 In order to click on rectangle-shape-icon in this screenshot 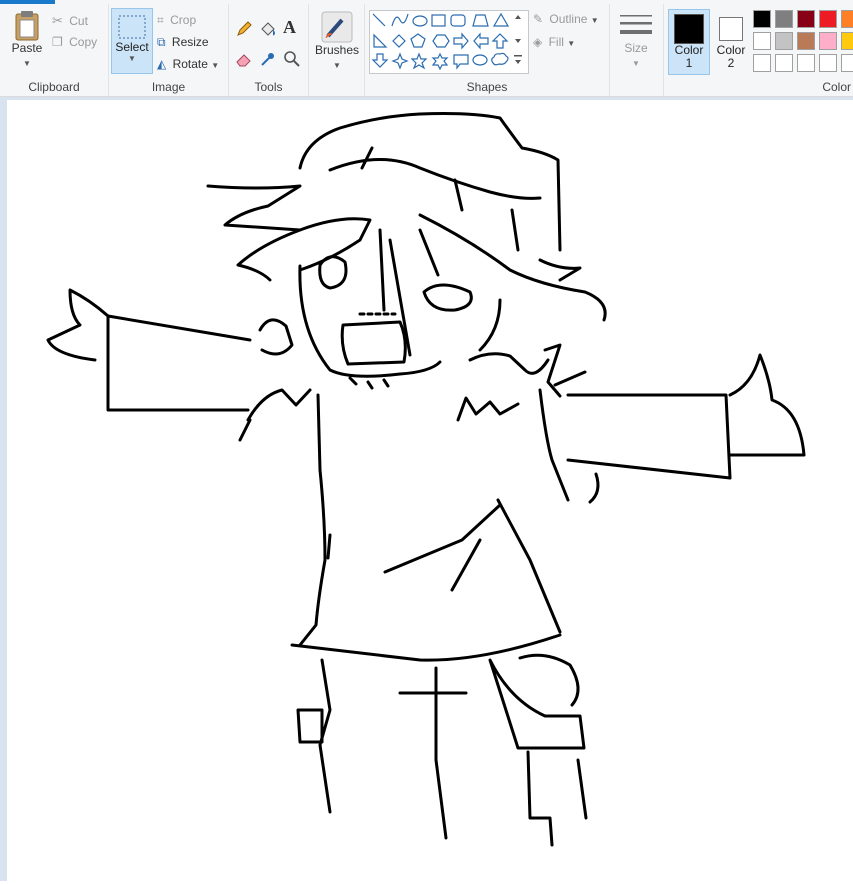, I will do `click(438, 20)`.